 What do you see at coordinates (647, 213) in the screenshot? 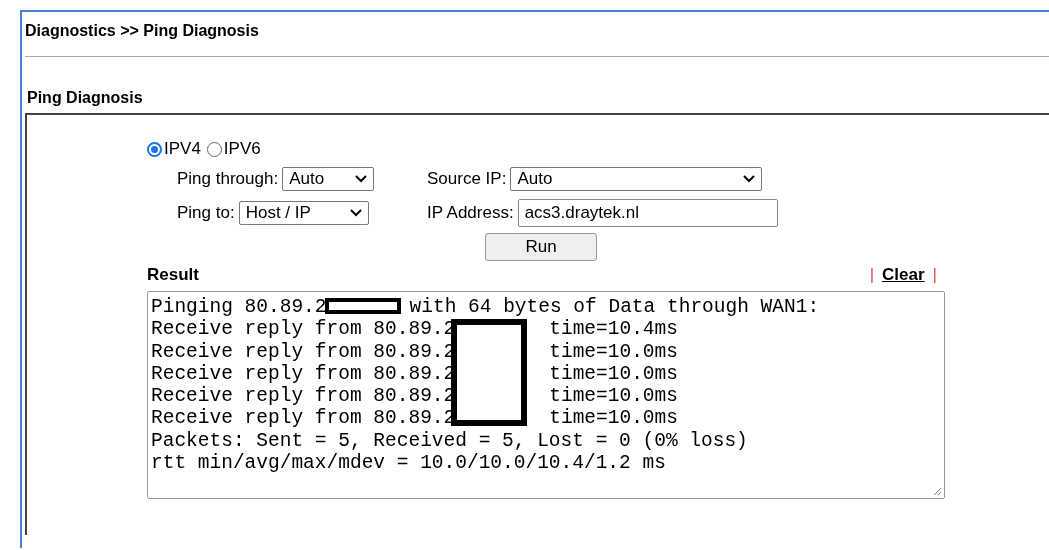
I see `ip-address-field: acs3.draytek.nl` at bounding box center [647, 213].